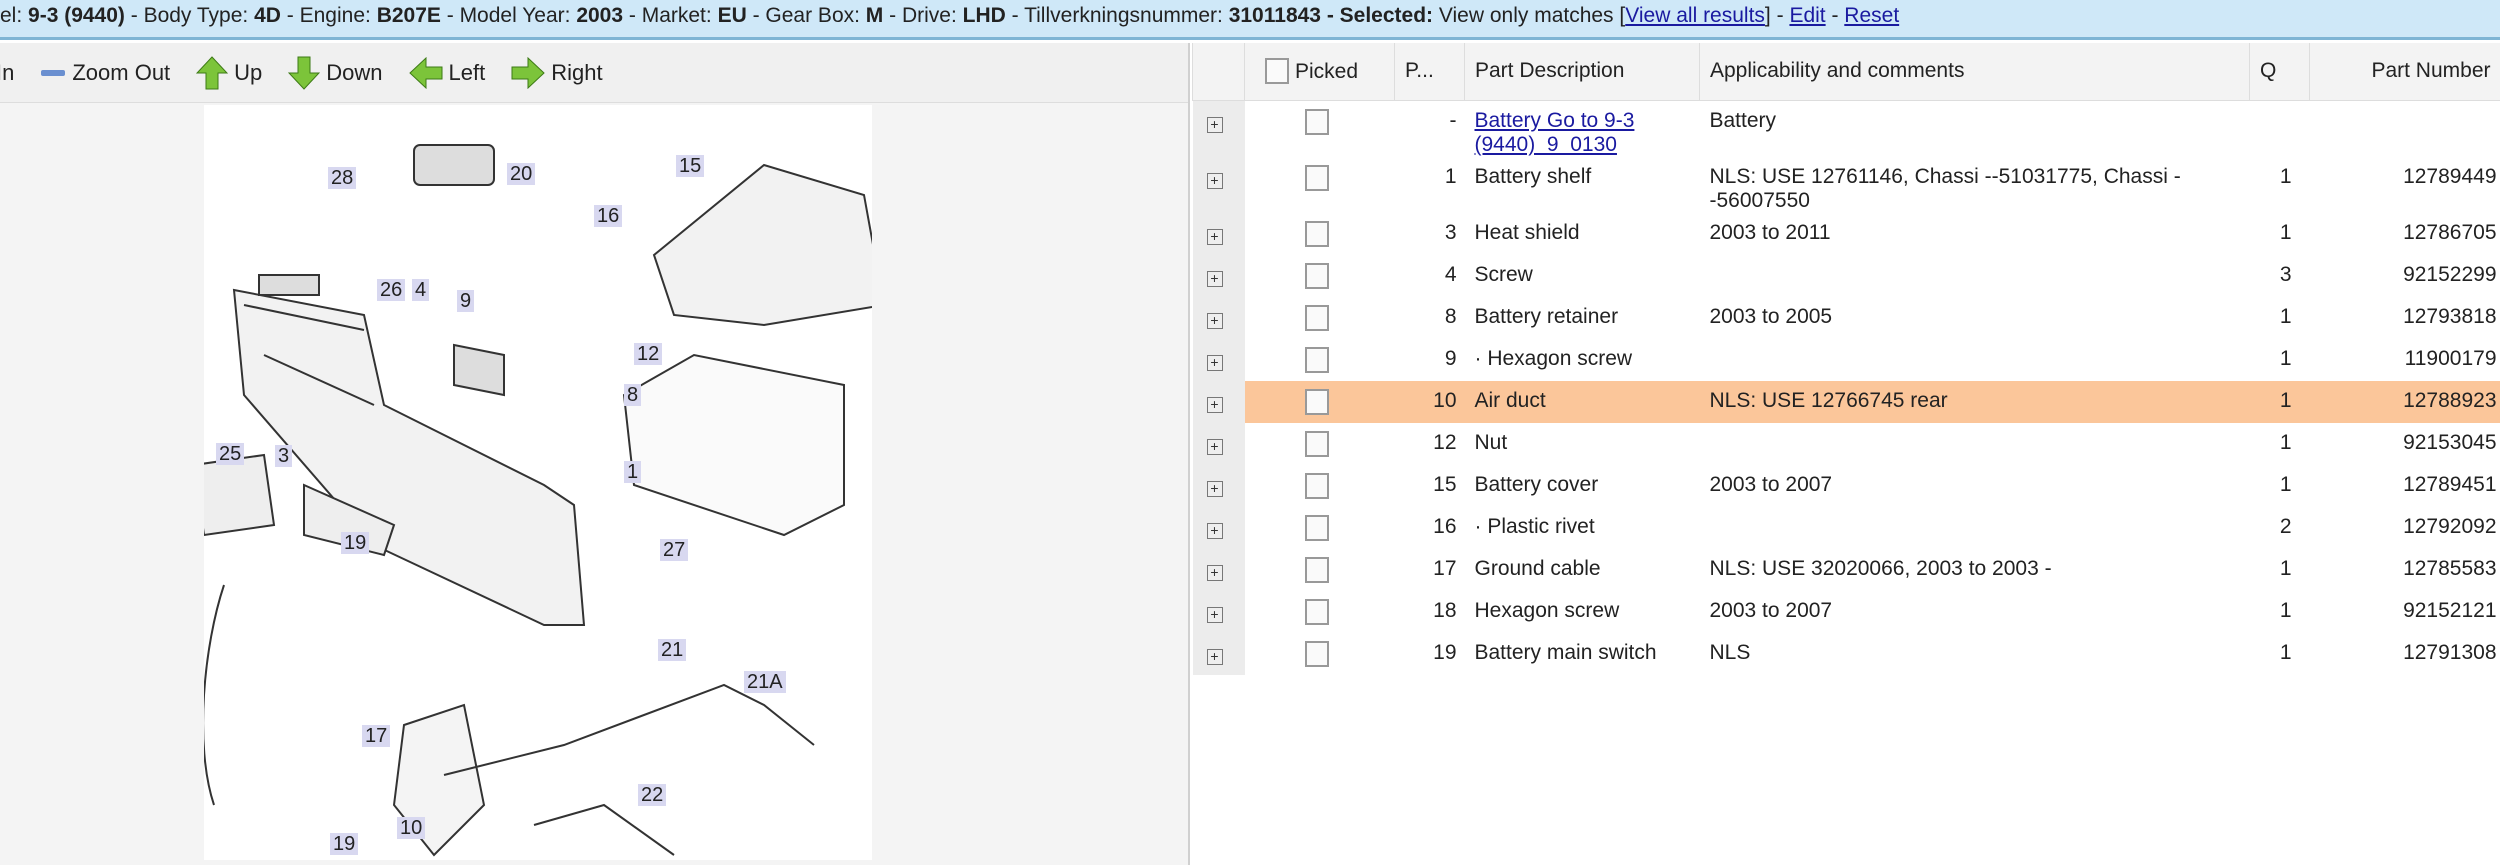  What do you see at coordinates (765, 682) in the screenshot?
I see `callout-21a: 21A` at bounding box center [765, 682].